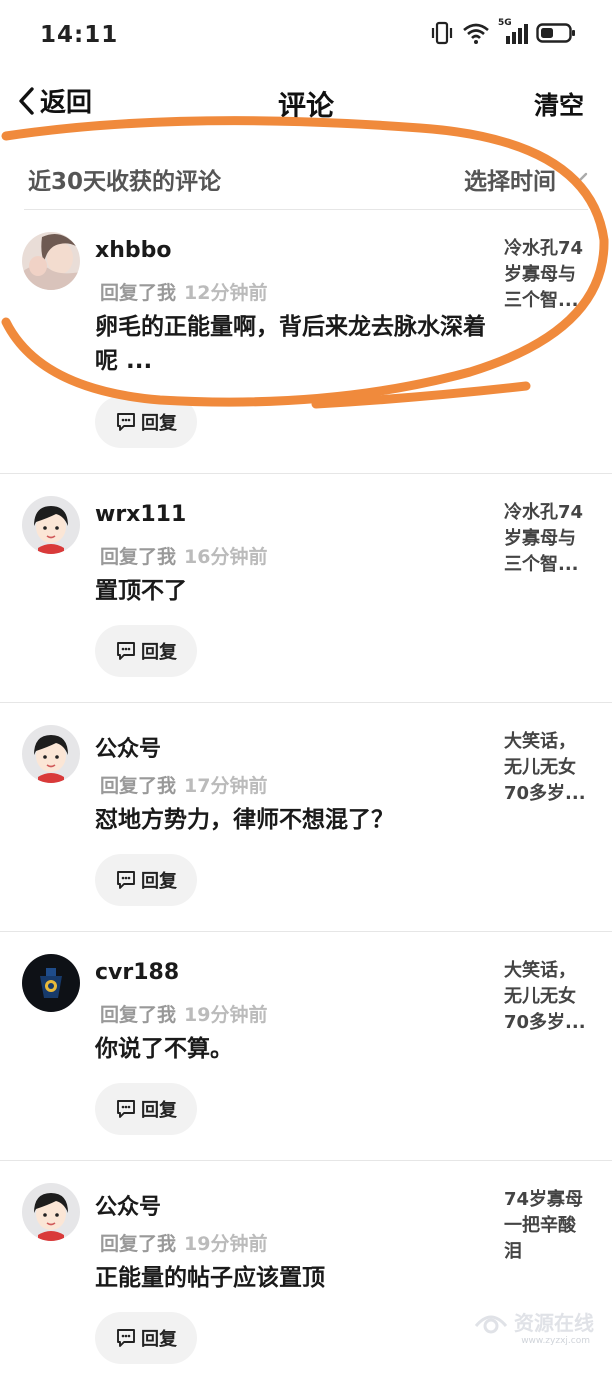 The height and width of the screenshot is (1390, 612). What do you see at coordinates (510, 182) in the screenshot?
I see `time-select-label: 选择时间` at bounding box center [510, 182].